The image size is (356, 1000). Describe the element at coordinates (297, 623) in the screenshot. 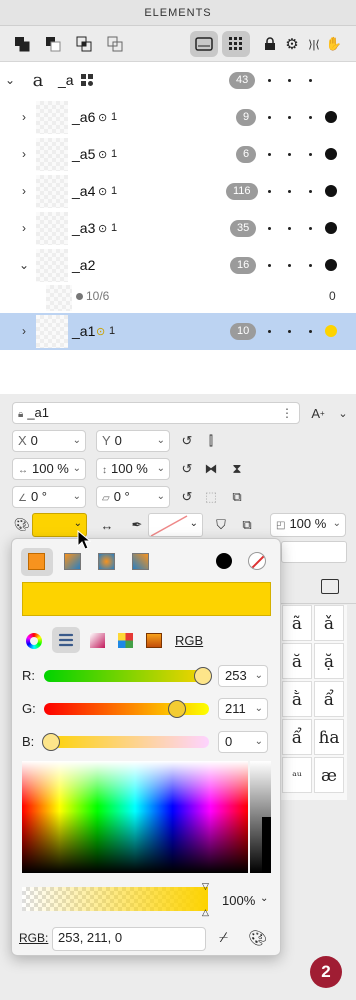

I see `glyph-cell: ã` at that location.